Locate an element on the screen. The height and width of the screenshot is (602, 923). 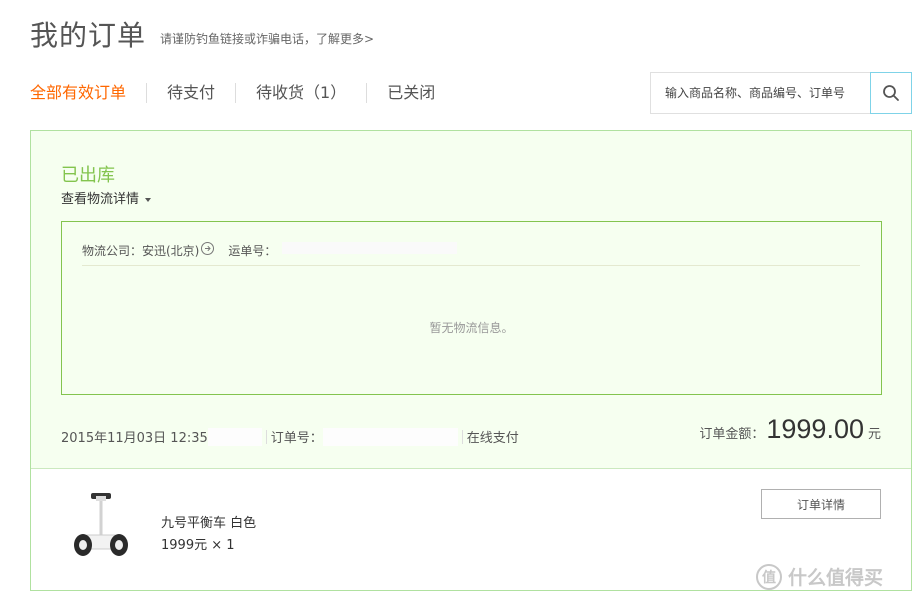
tab-pending-payment: 待支付 is located at coordinates (190, 93).